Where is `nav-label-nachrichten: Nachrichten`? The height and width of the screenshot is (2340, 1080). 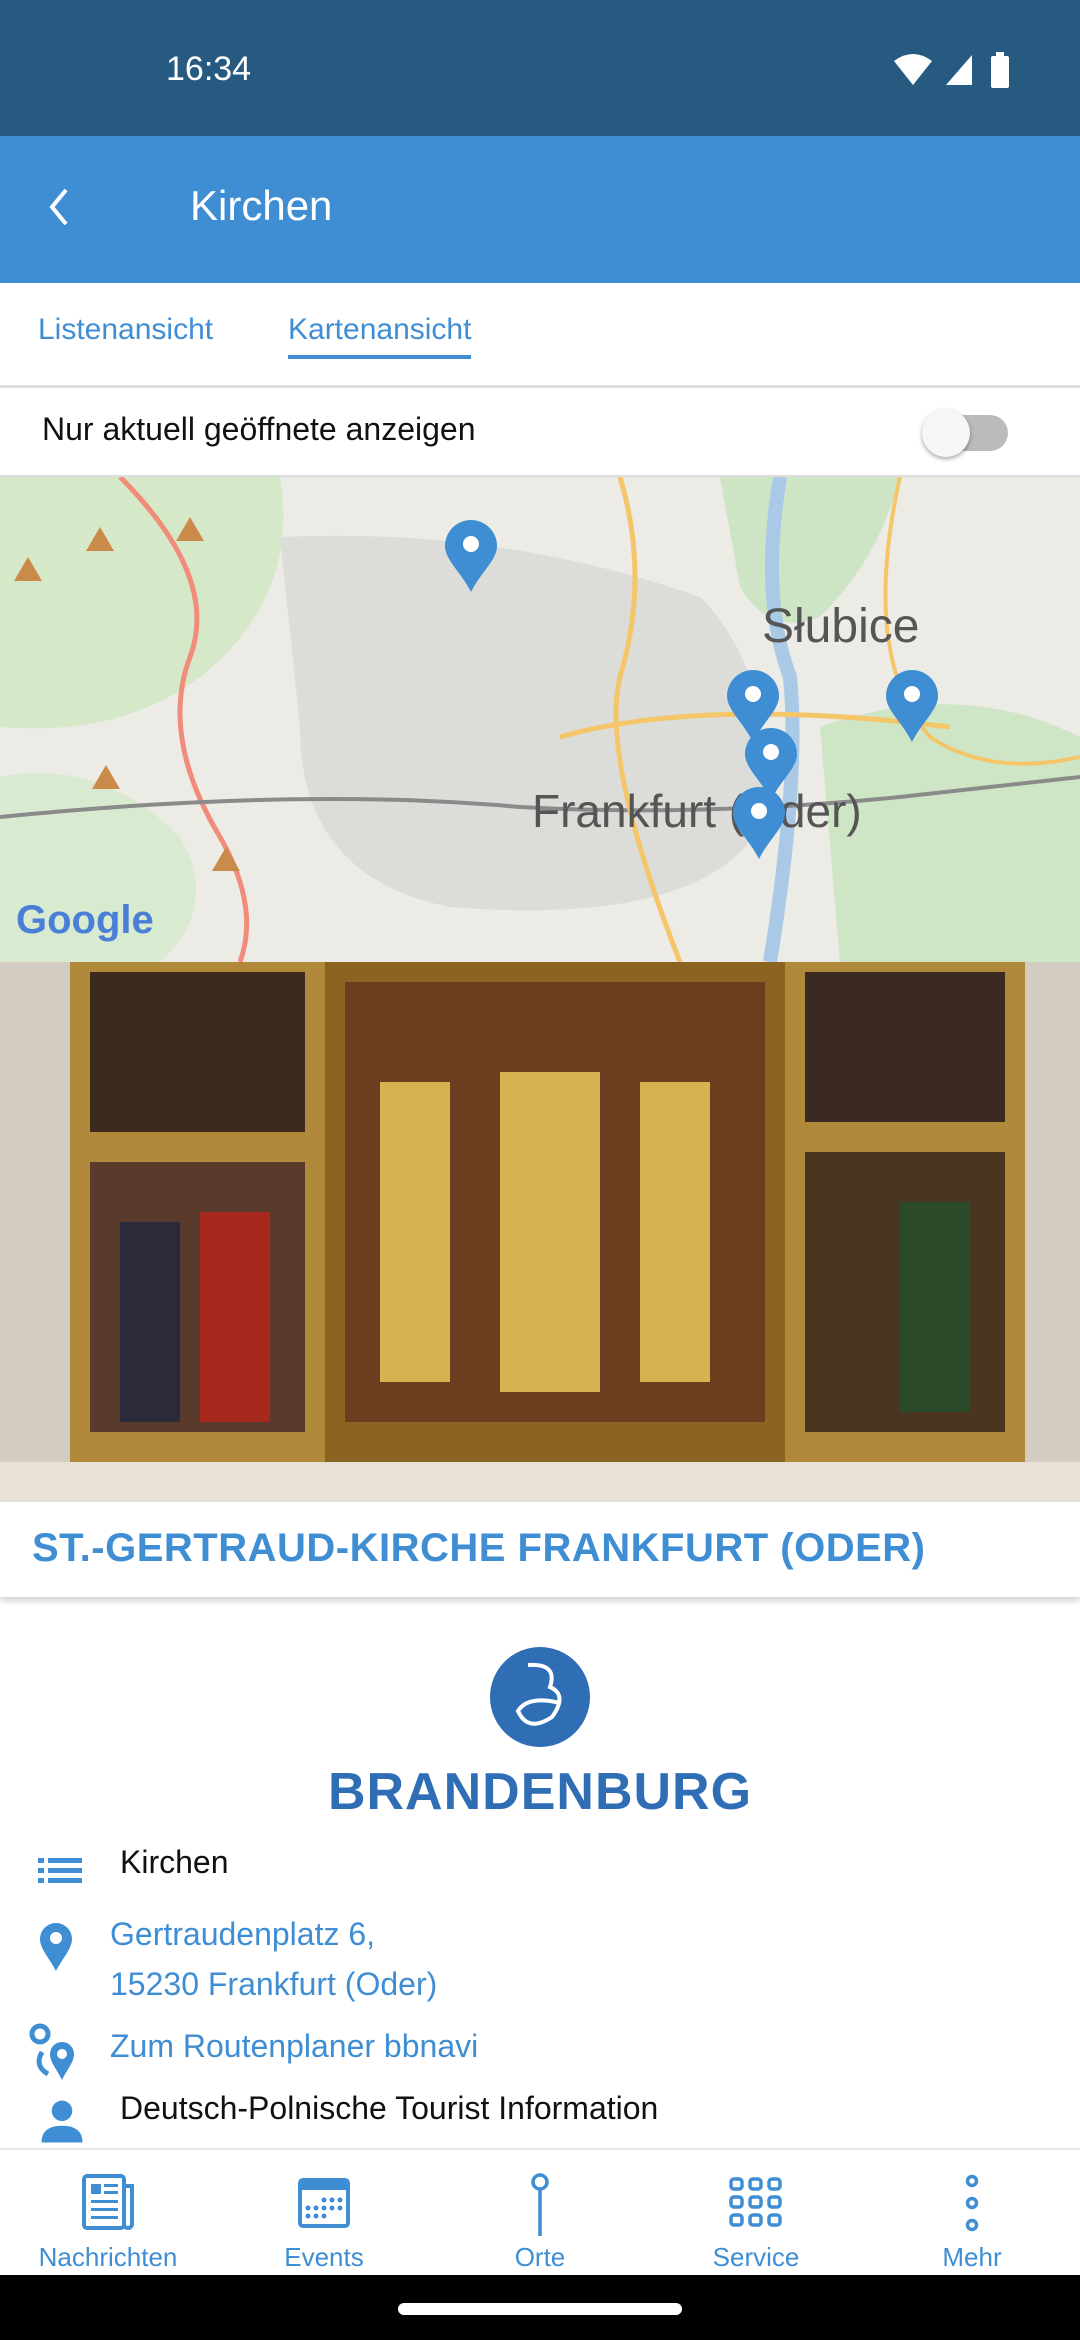 nav-label-nachrichten: Nachrichten is located at coordinates (108, 2257).